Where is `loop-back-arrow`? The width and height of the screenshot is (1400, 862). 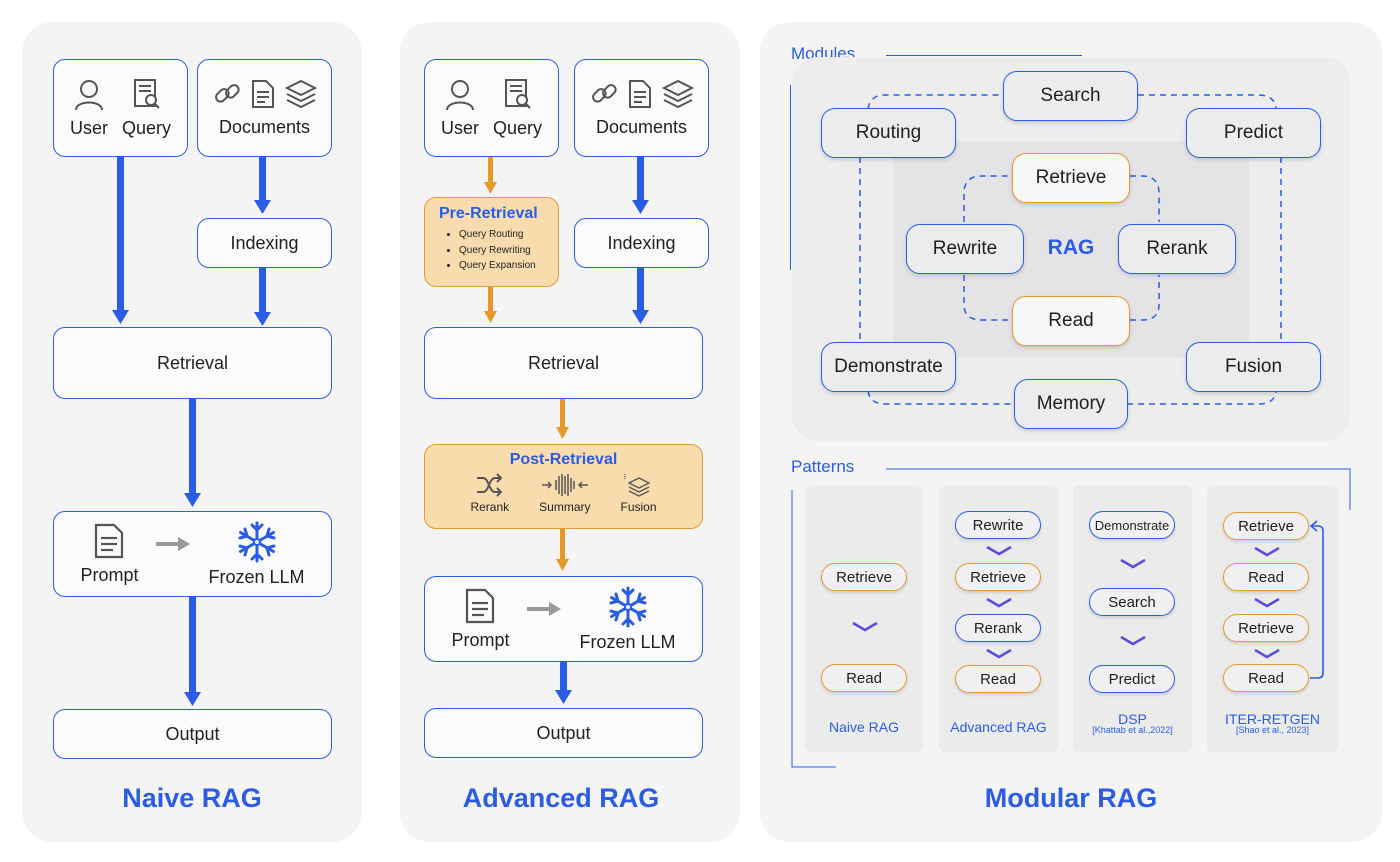 loop-back-arrow is located at coordinates (1316, 599).